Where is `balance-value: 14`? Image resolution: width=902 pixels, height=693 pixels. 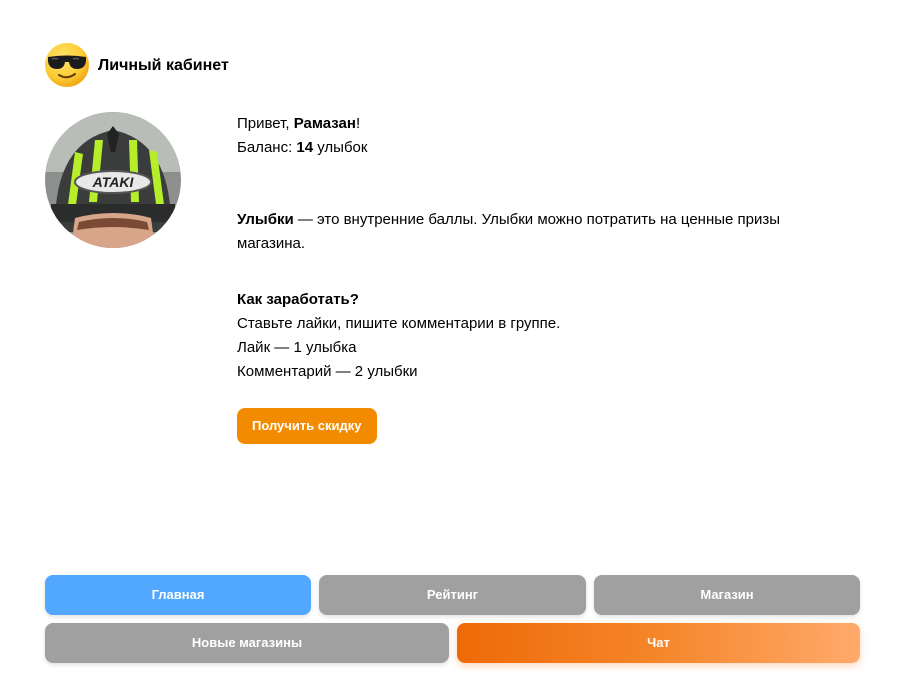
balance-value: 14 is located at coordinates (305, 147).